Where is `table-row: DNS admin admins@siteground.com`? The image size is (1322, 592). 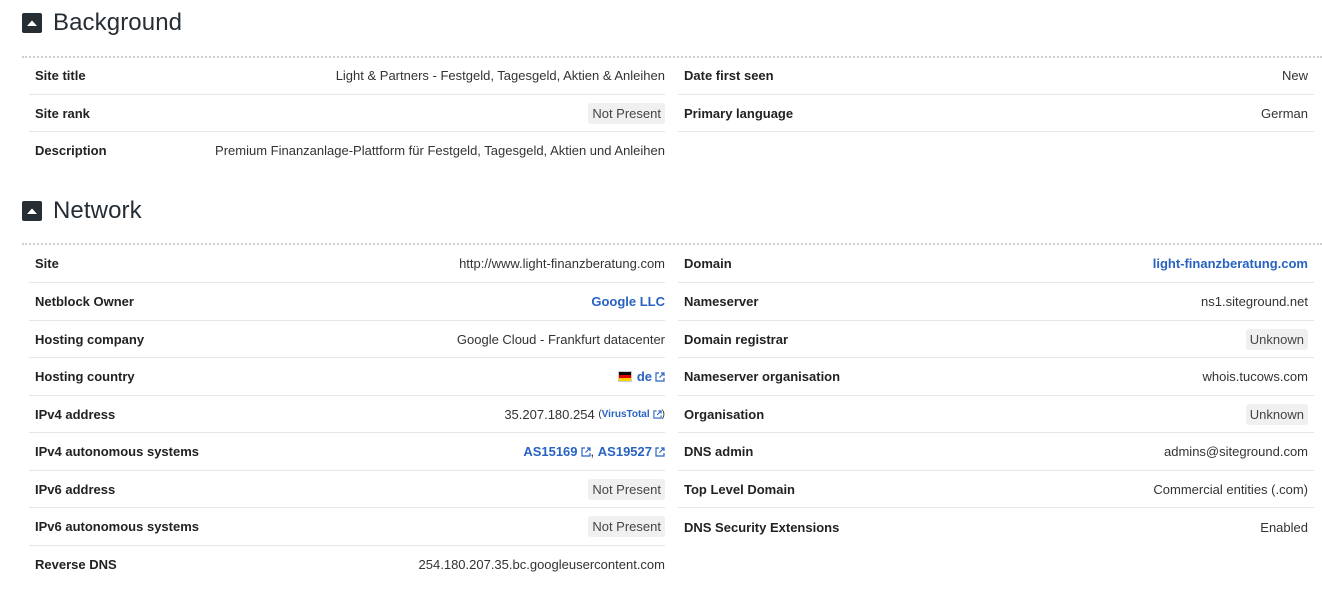
table-row: DNS admin admins@siteground.com is located at coordinates (996, 452).